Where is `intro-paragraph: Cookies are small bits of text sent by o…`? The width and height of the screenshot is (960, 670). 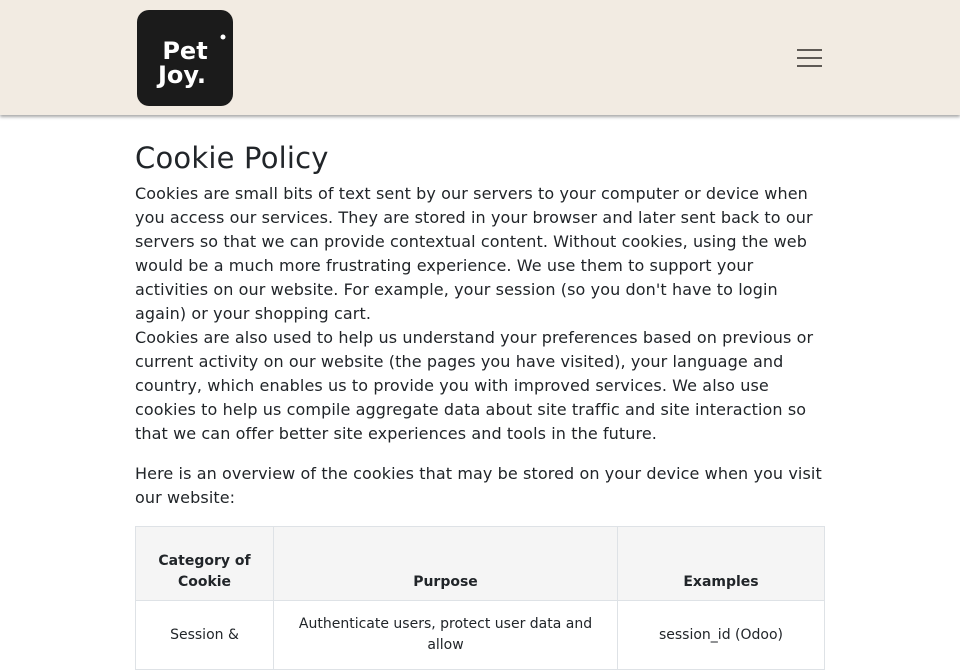 intro-paragraph: Cookies are small bits of text sent by o… is located at coordinates (474, 253).